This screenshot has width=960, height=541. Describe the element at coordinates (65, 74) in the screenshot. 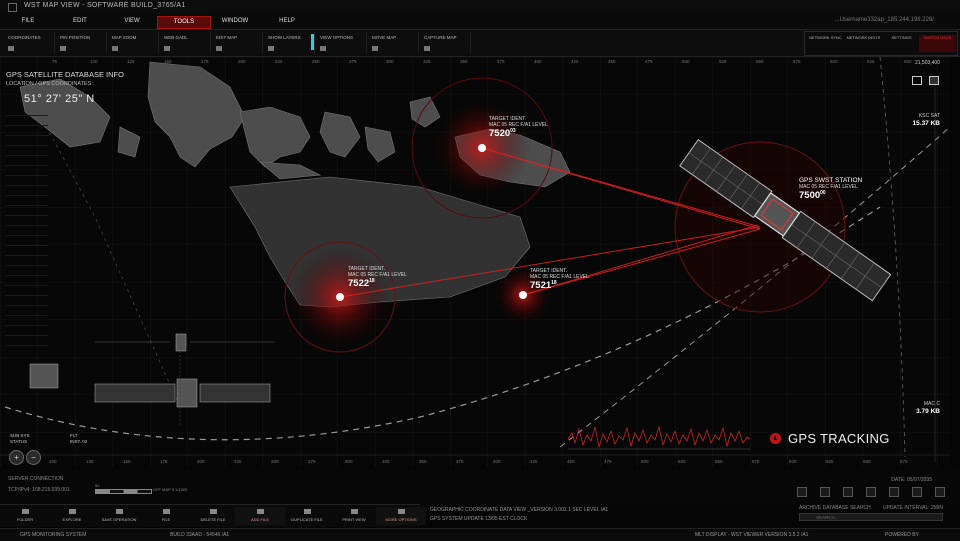

I see `database-info-title: GPS SATELLITE DATABASE INFO` at that location.